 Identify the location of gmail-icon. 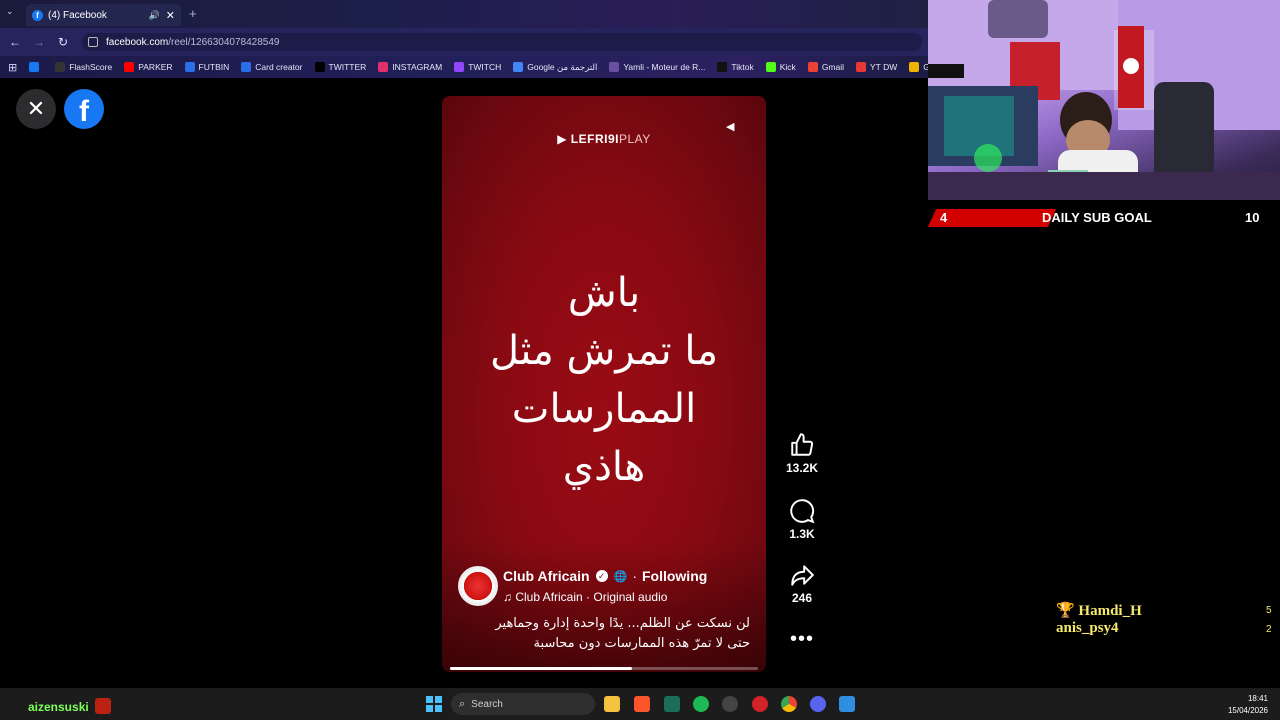
(812, 67).